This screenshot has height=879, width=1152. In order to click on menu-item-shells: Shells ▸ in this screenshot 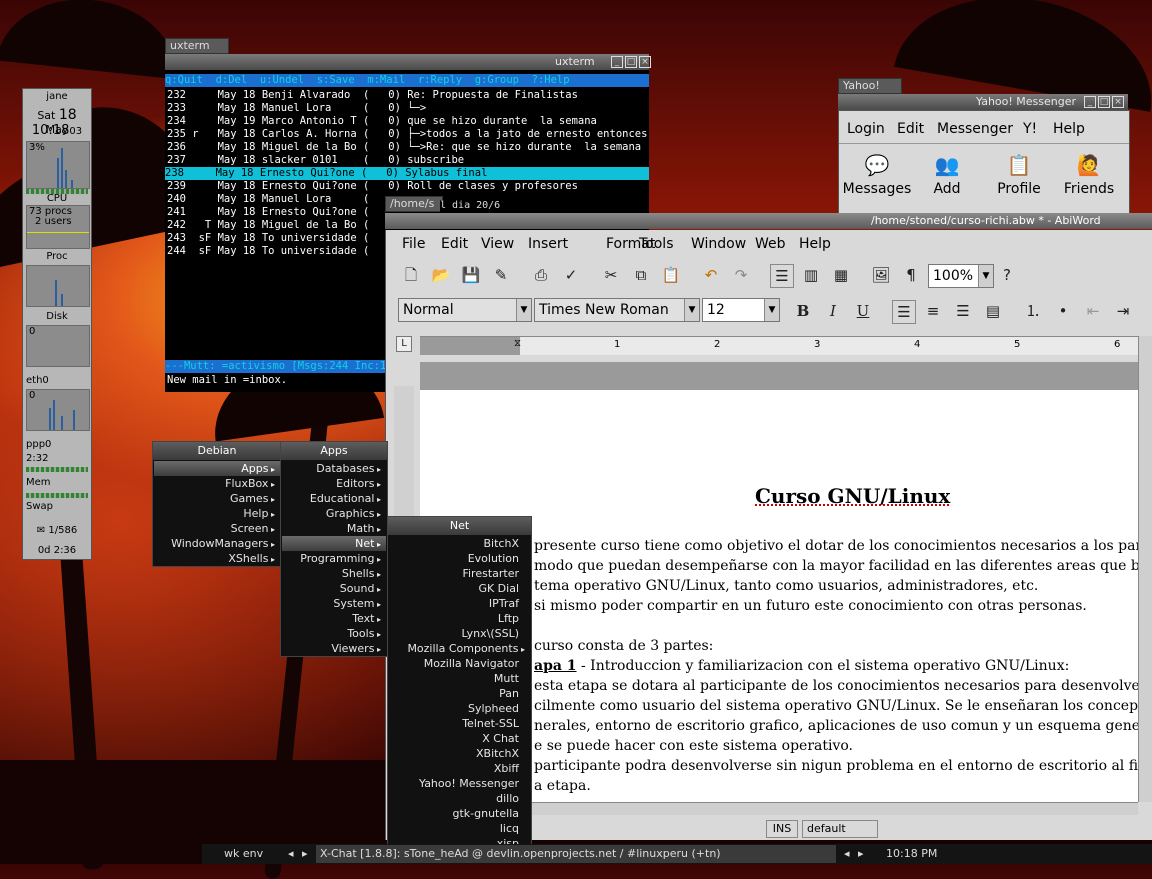, I will do `click(361, 573)`.